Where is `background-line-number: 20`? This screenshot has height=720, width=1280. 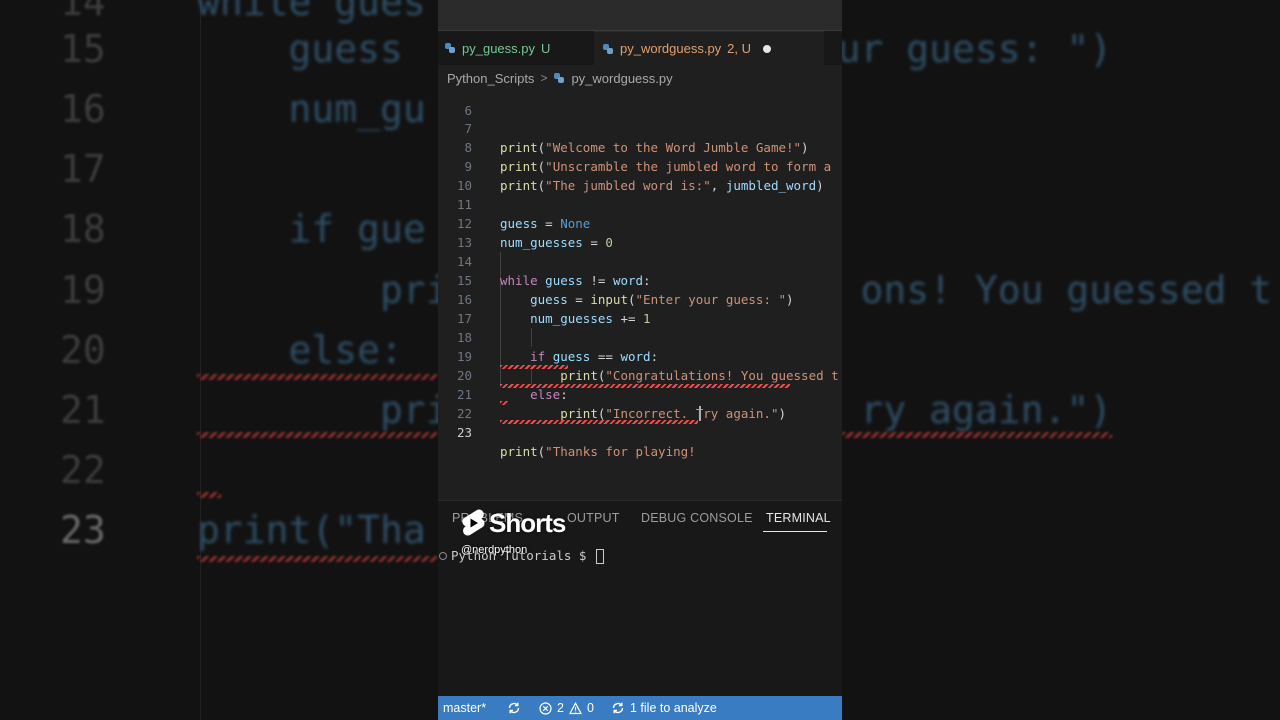
background-line-number: 20 is located at coordinates (83, 350).